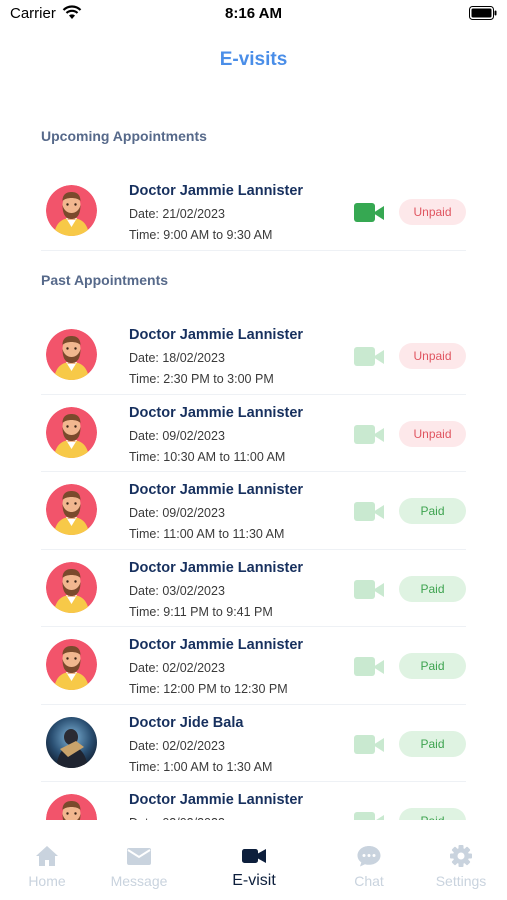  I want to click on envelope-icon, so click(139, 856).